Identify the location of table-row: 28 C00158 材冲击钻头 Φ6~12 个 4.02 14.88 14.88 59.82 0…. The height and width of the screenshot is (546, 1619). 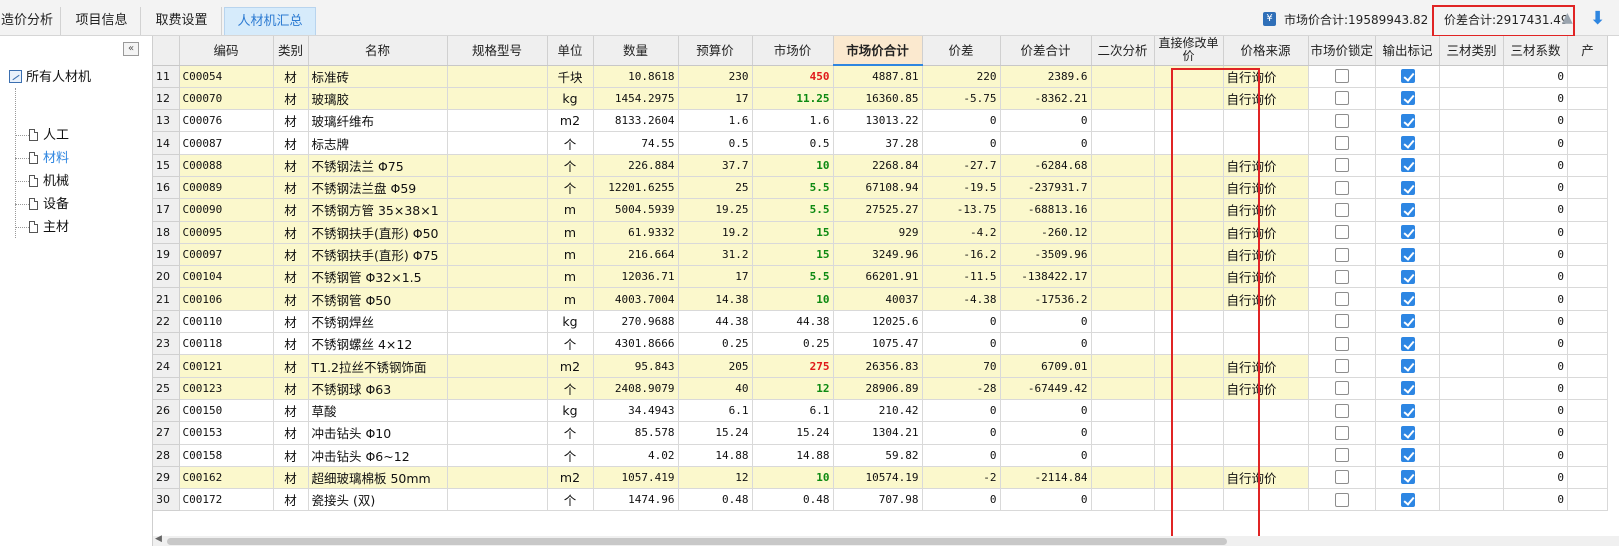
(881, 455).